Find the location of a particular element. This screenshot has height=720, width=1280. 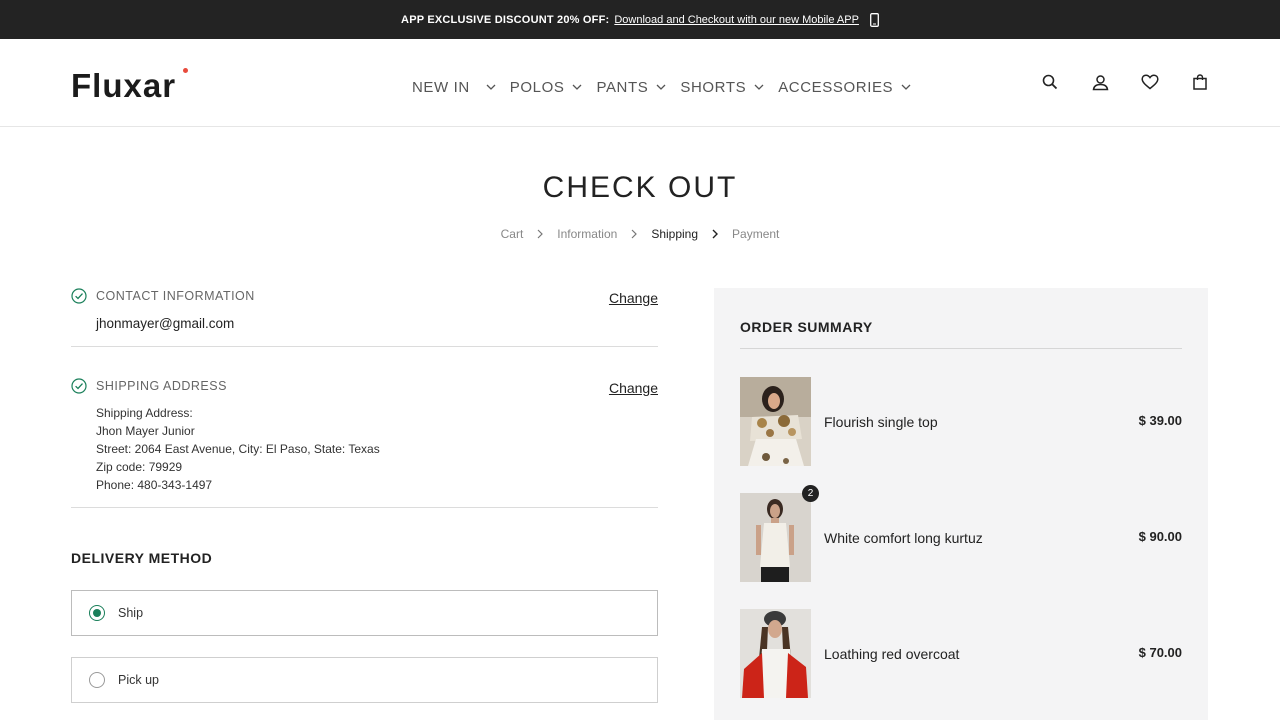

delivery-title: DELIVERY METHOD is located at coordinates (142, 558).